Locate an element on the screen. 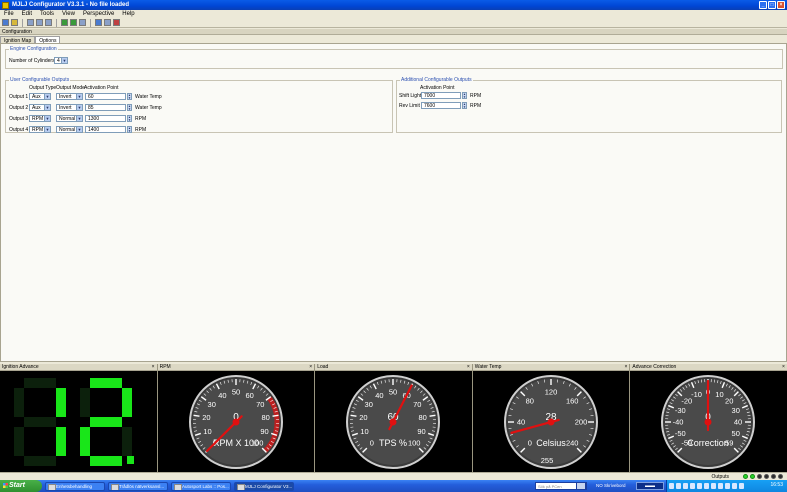 This screenshot has height=492, width=787. save-icon is located at coordinates (30, 22).